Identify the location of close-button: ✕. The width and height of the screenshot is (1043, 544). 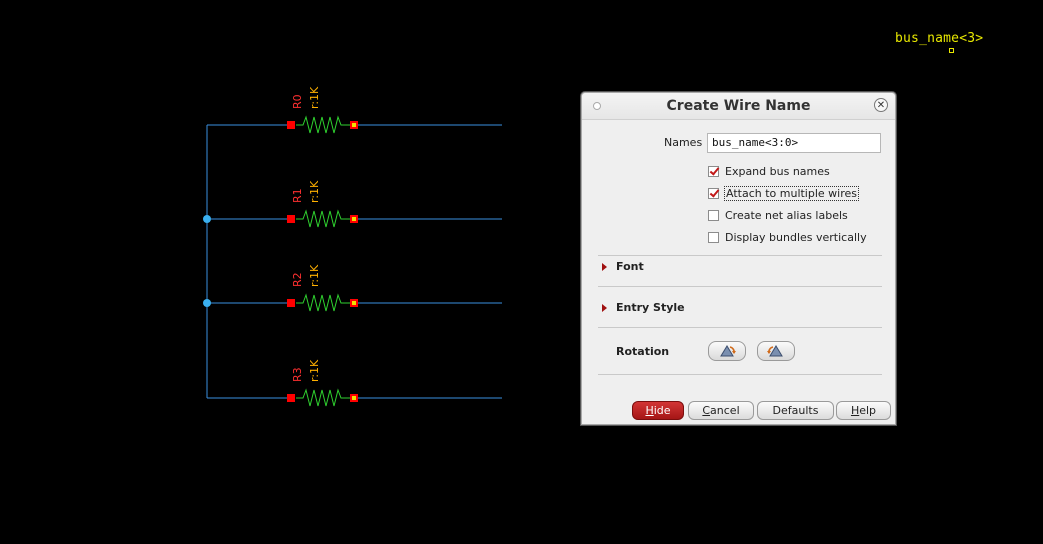
(881, 105).